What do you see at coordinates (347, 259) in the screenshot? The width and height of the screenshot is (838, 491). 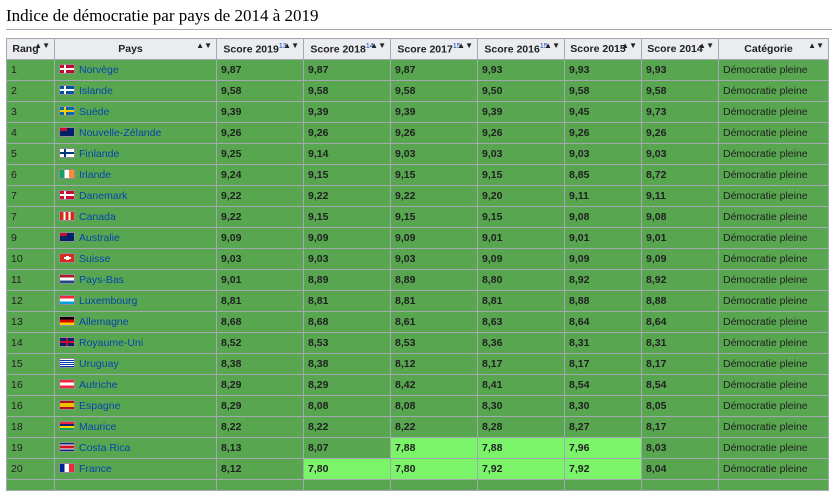 I see `score-cell: 9,03` at bounding box center [347, 259].